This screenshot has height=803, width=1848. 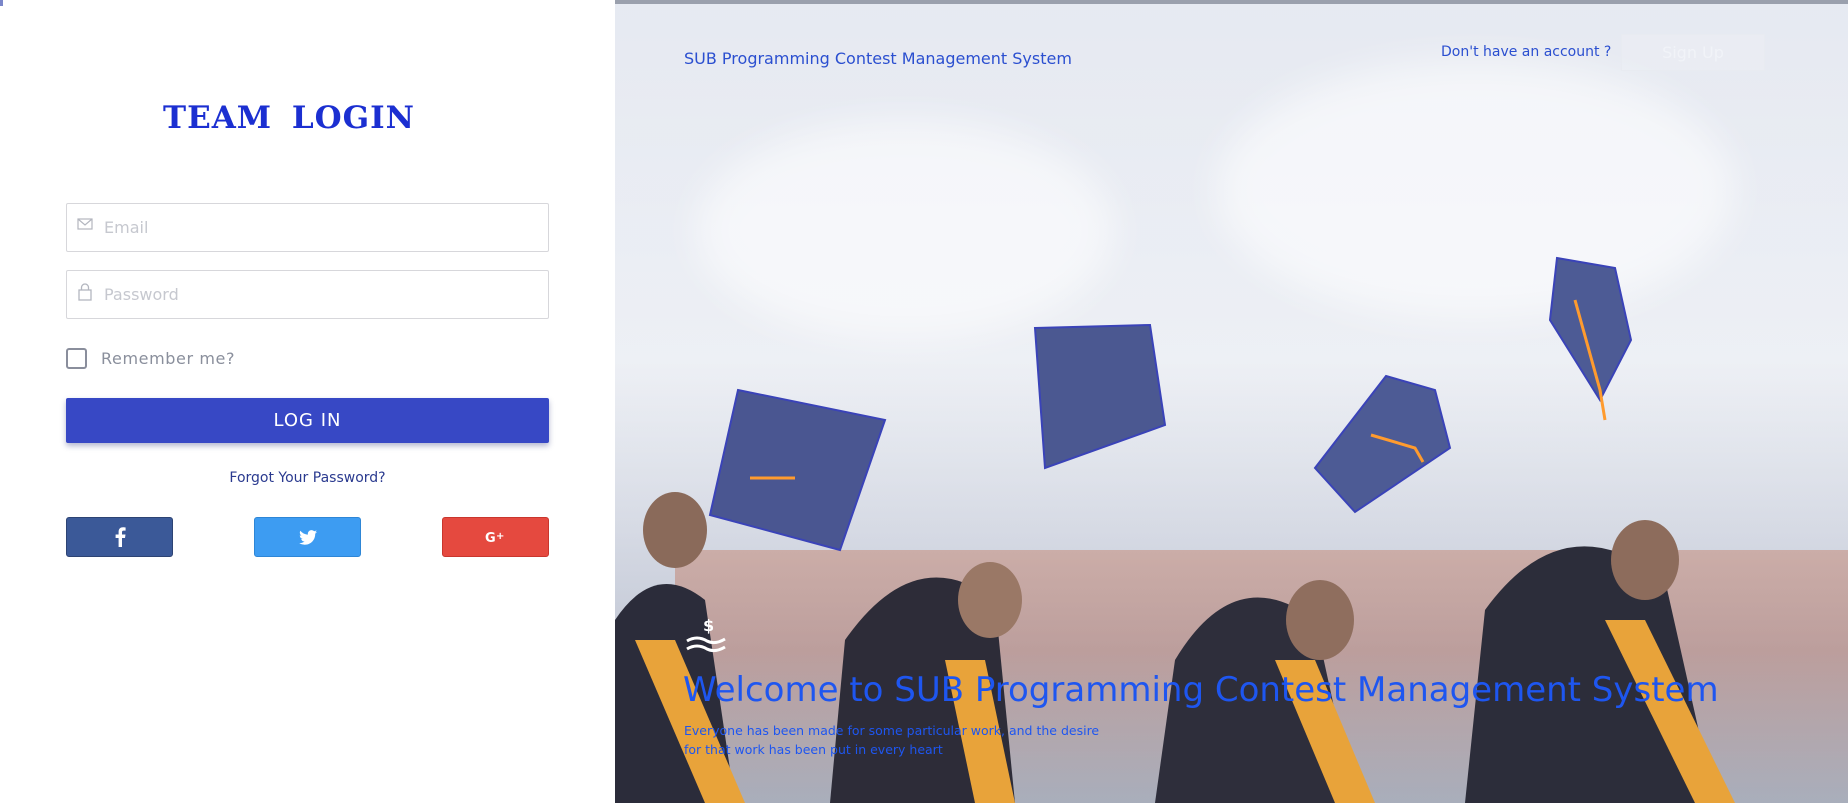 I want to click on remember-me: Remember me?, so click(x=150, y=358).